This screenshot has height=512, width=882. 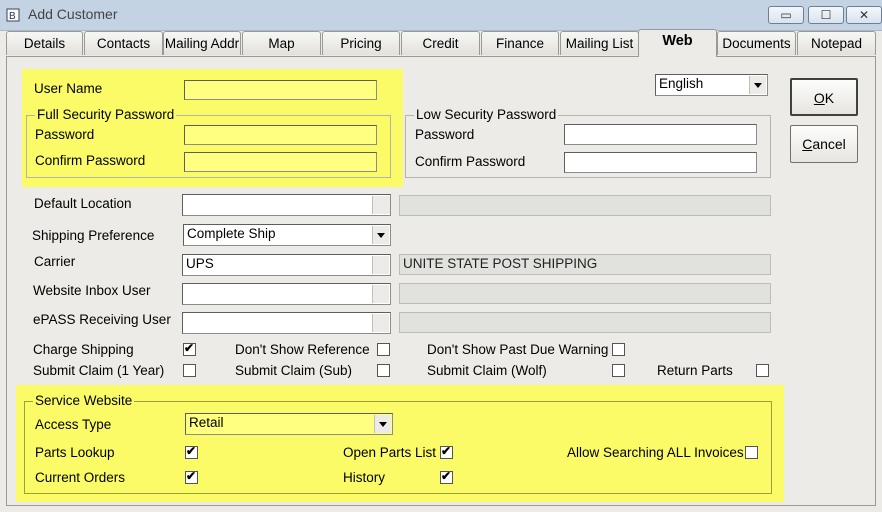 What do you see at coordinates (44, 43) in the screenshot?
I see `tab-details: Details` at bounding box center [44, 43].